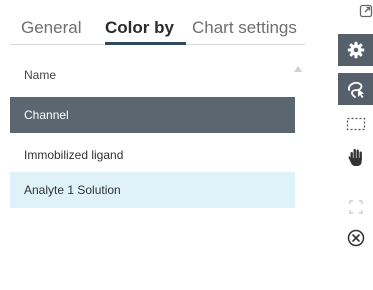 The image size is (373, 290). I want to click on name-column-header: Name, so click(40, 75).